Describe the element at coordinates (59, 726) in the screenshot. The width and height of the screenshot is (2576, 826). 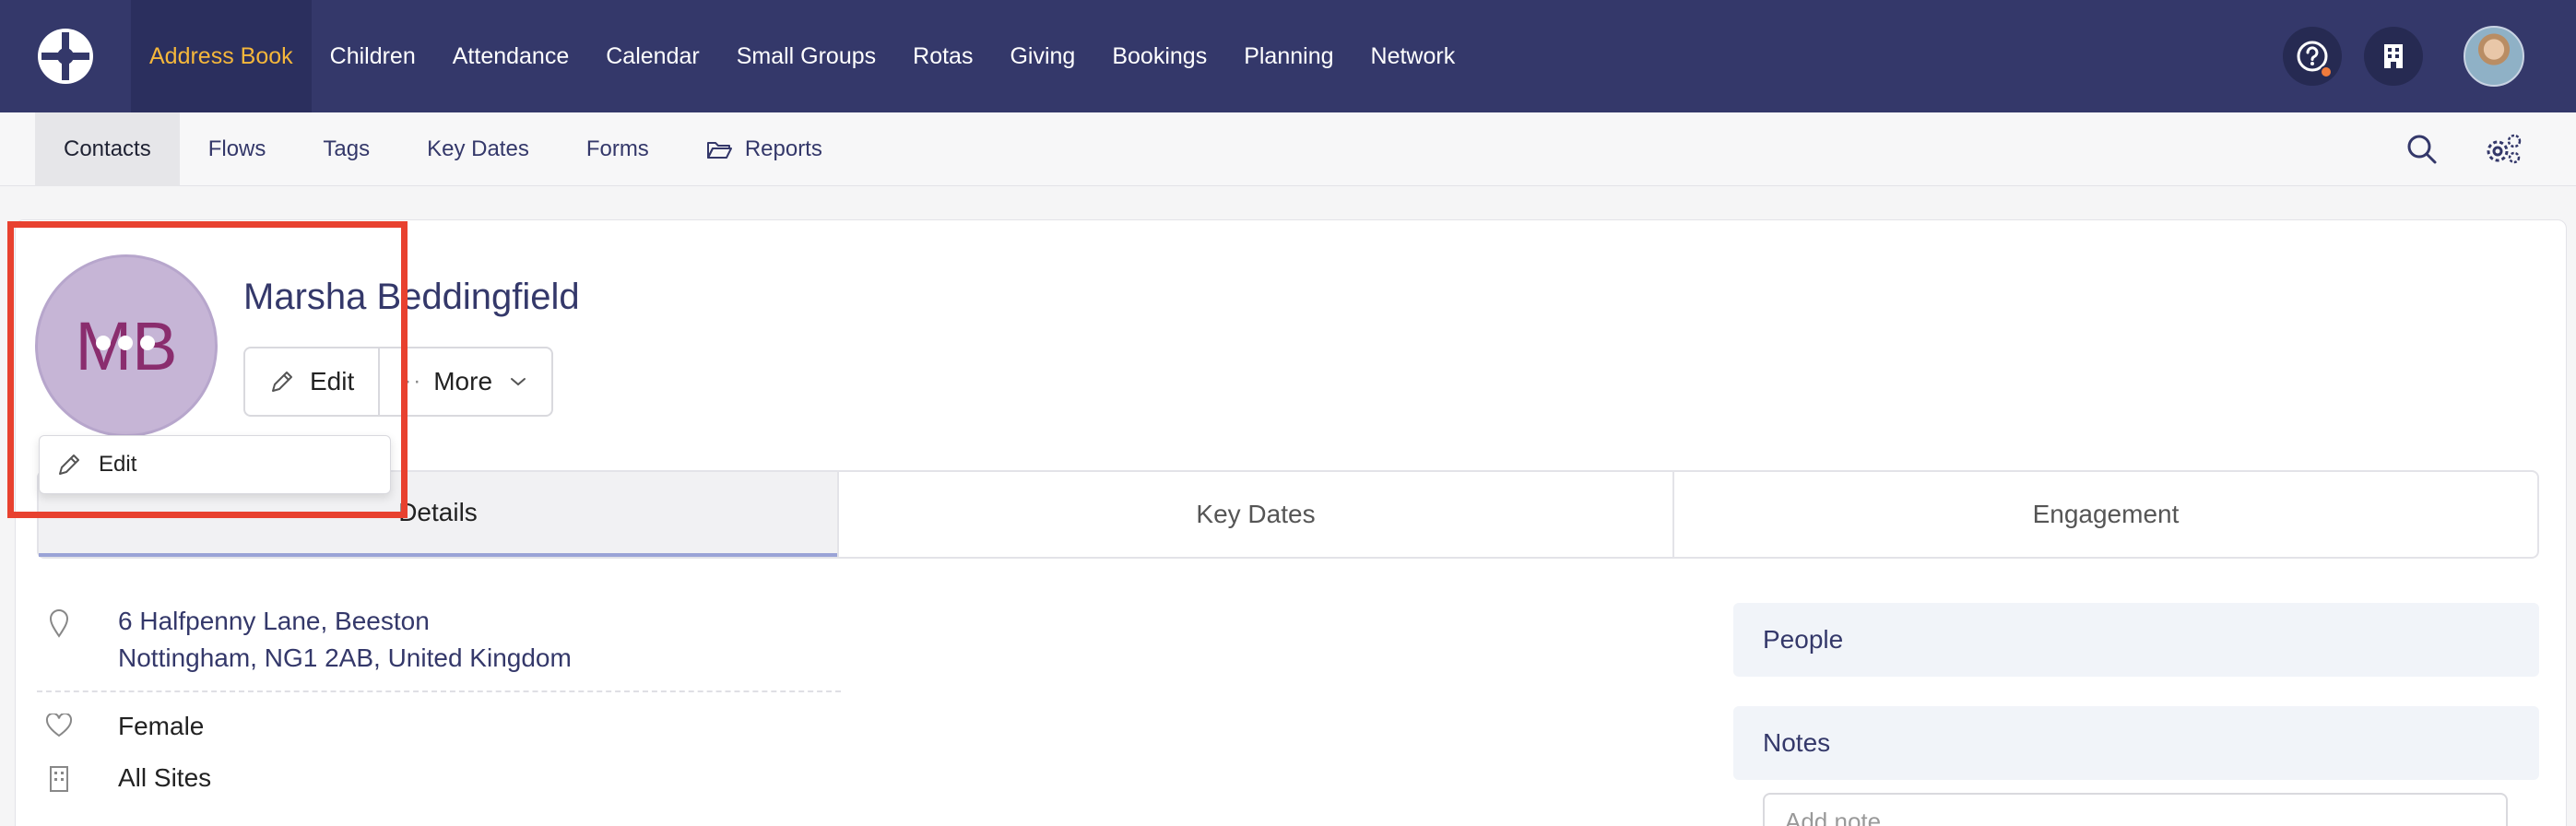
I see `heart-icon` at that location.